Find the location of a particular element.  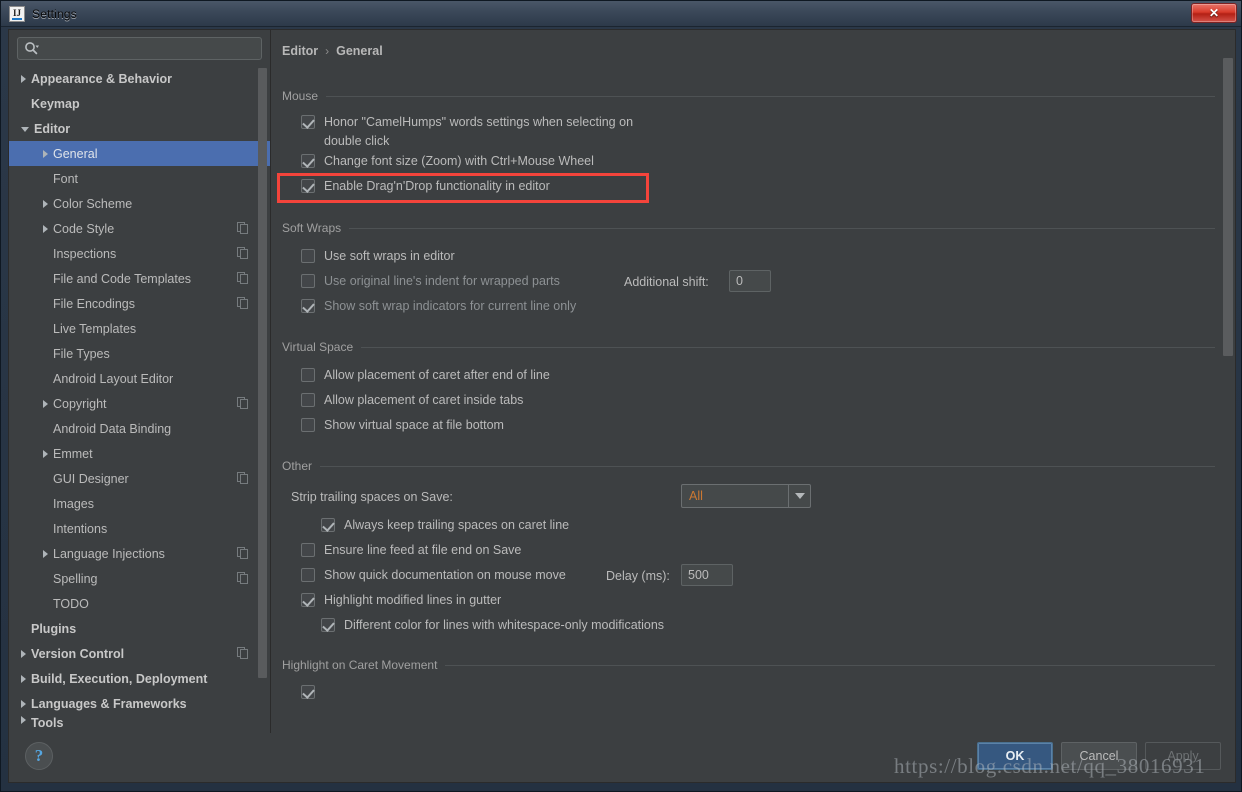

checkbox-enable-dragndrop is located at coordinates (308, 186).